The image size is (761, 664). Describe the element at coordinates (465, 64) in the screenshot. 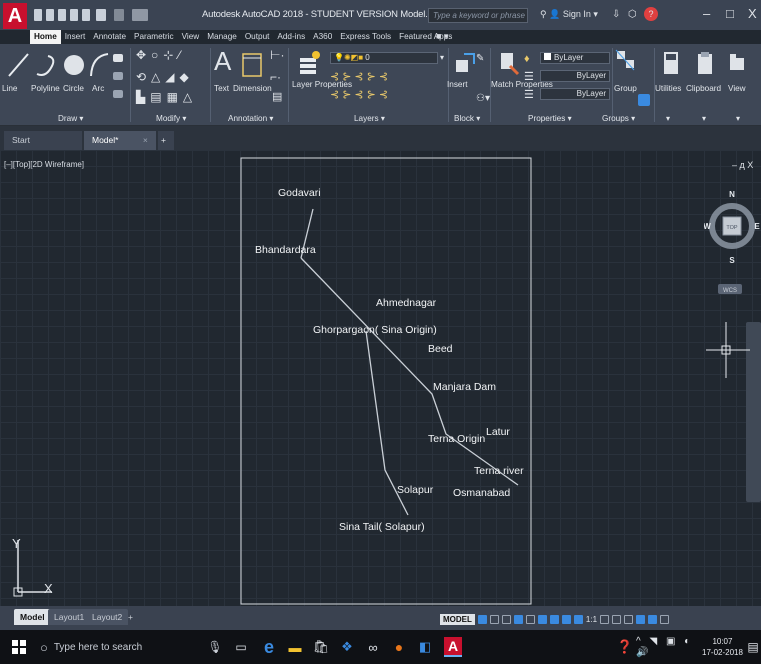

I see `insert-block-icon` at that location.